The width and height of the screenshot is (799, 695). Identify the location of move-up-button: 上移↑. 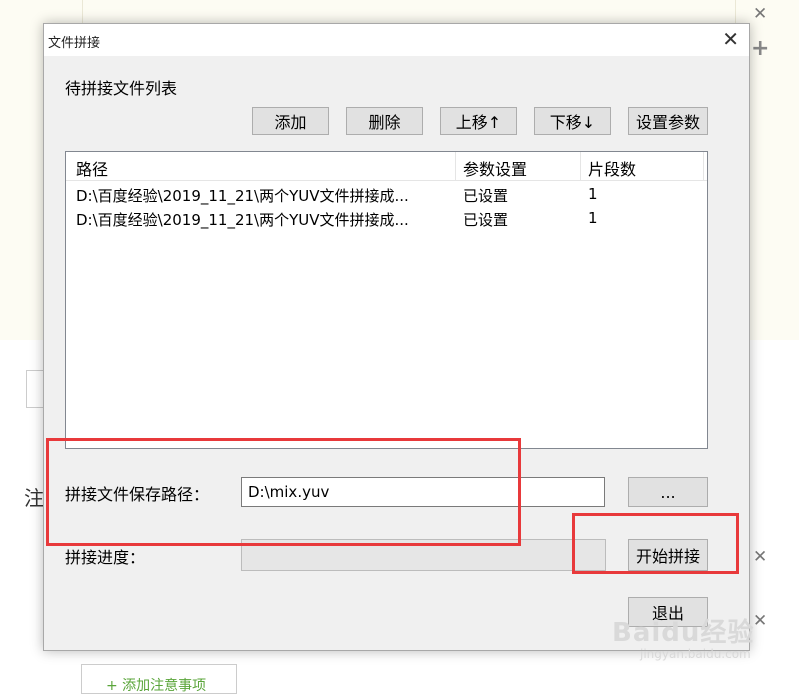
(478, 121).